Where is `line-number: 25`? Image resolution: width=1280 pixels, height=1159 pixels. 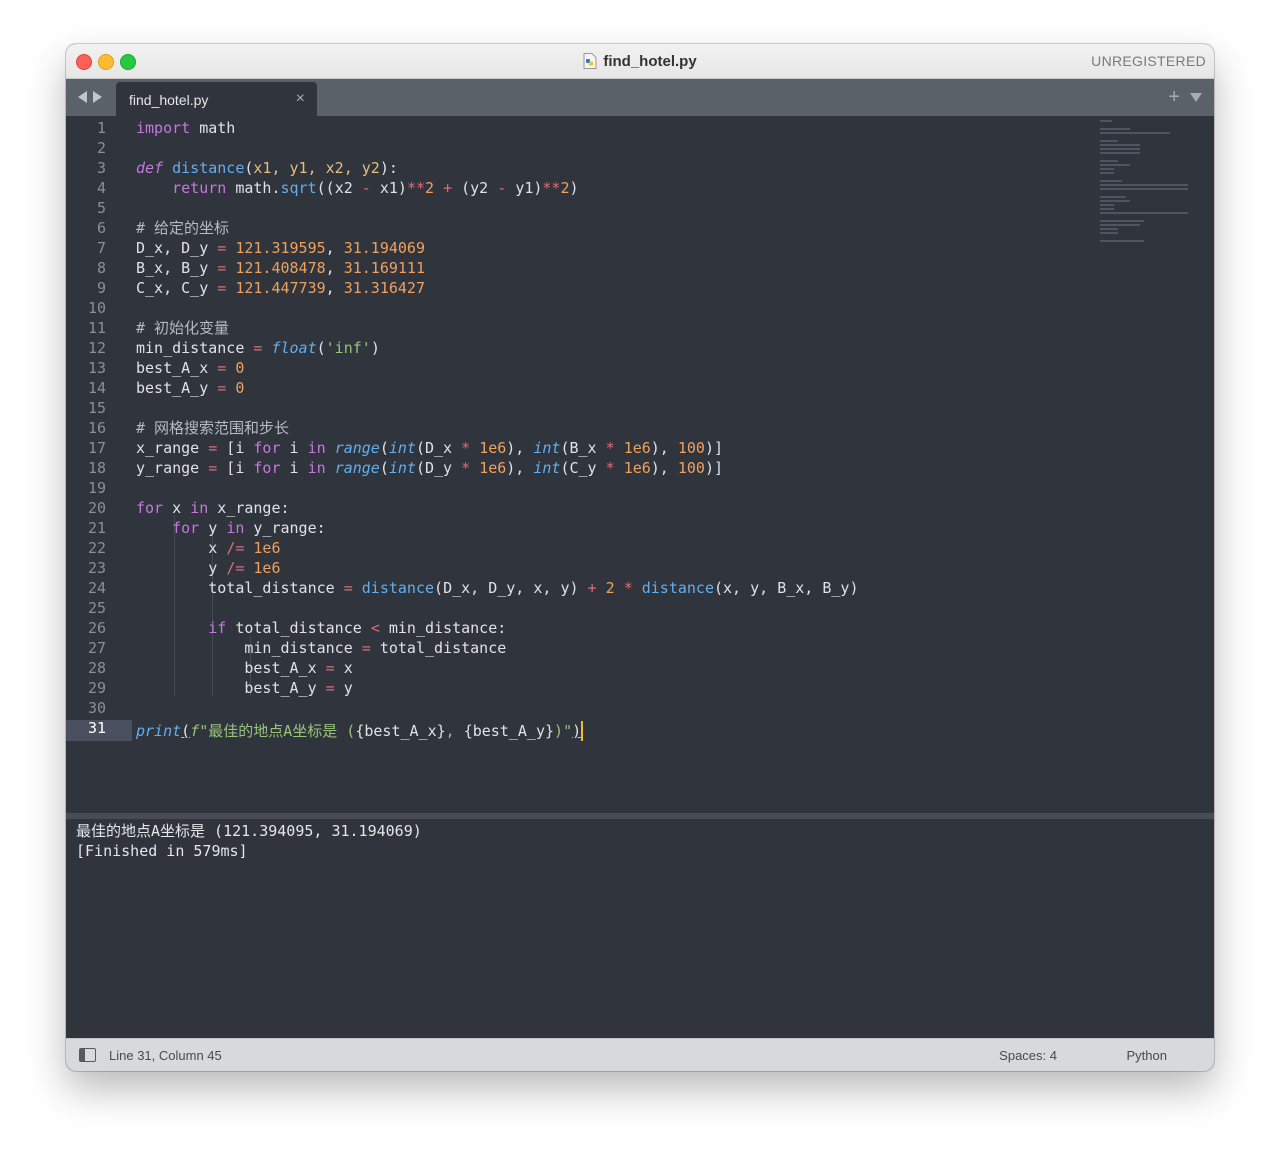
line-number: 25 is located at coordinates (96, 608).